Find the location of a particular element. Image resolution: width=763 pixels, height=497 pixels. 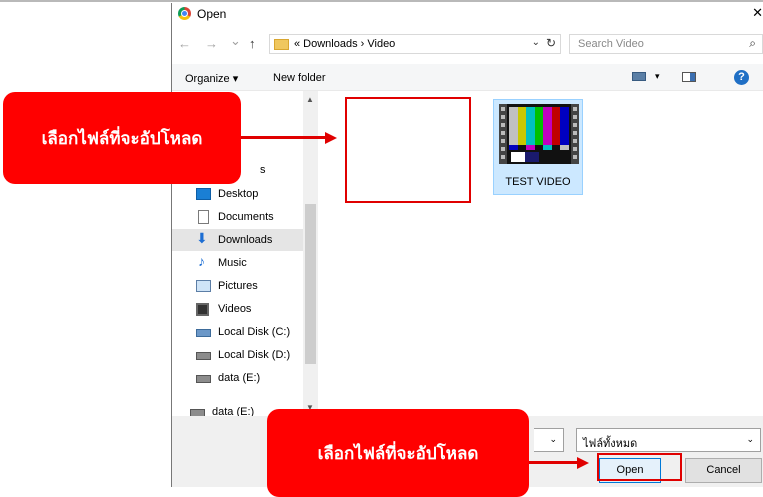

filename-combobox: ⌄ is located at coordinates (549, 440).